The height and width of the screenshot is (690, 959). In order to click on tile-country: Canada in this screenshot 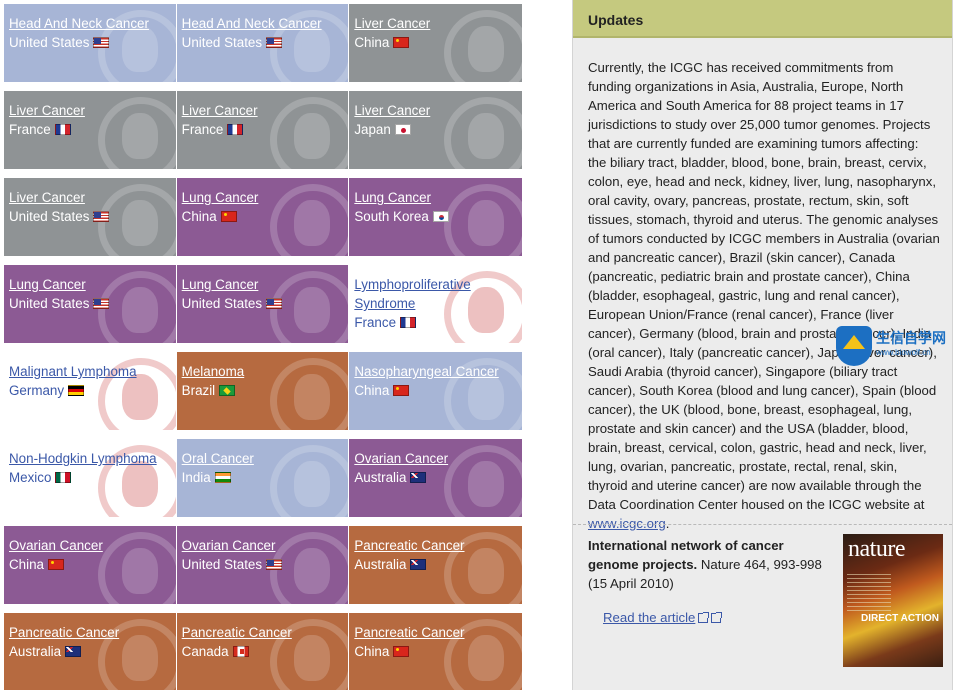, I will do `click(263, 651)`.